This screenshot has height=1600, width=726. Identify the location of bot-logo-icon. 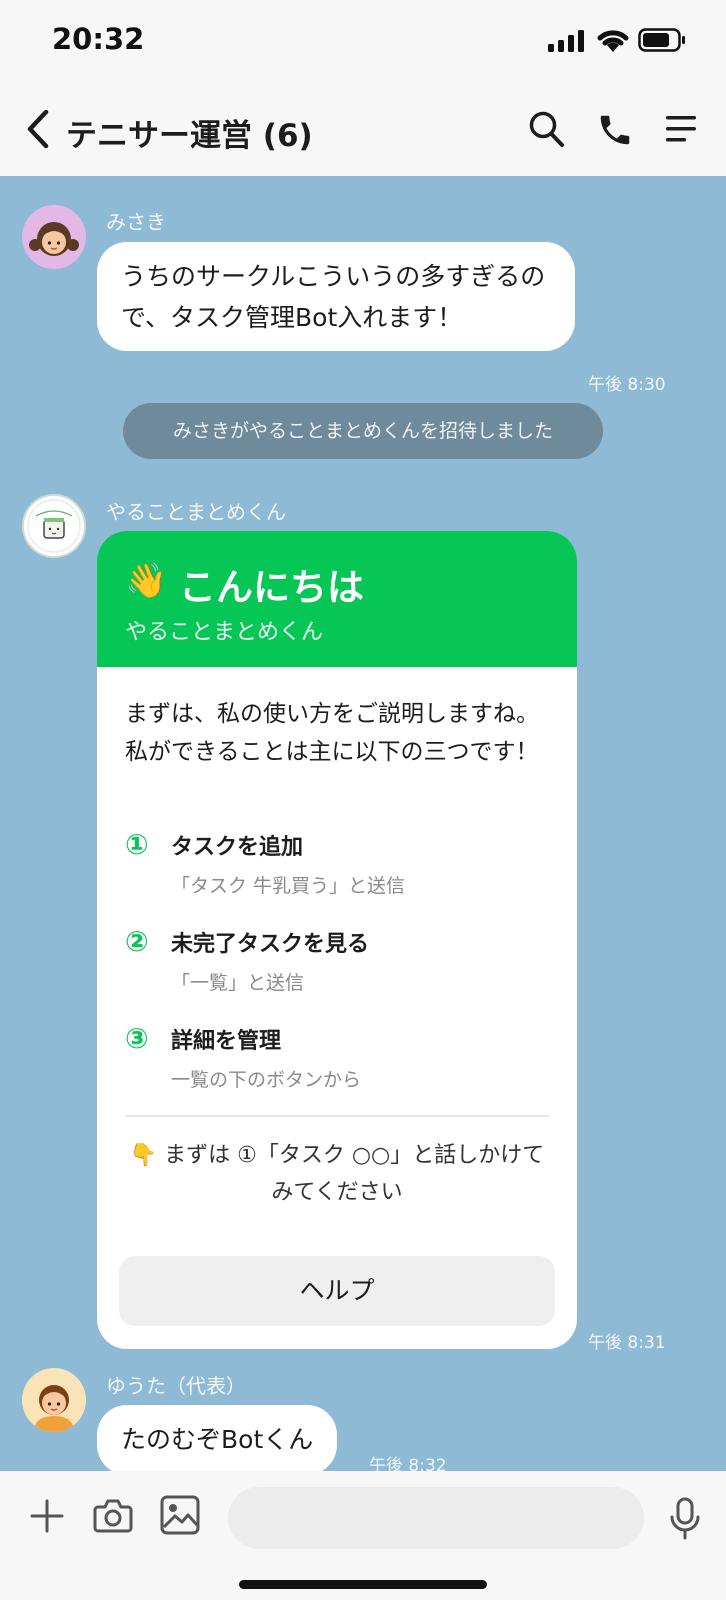
(54, 526).